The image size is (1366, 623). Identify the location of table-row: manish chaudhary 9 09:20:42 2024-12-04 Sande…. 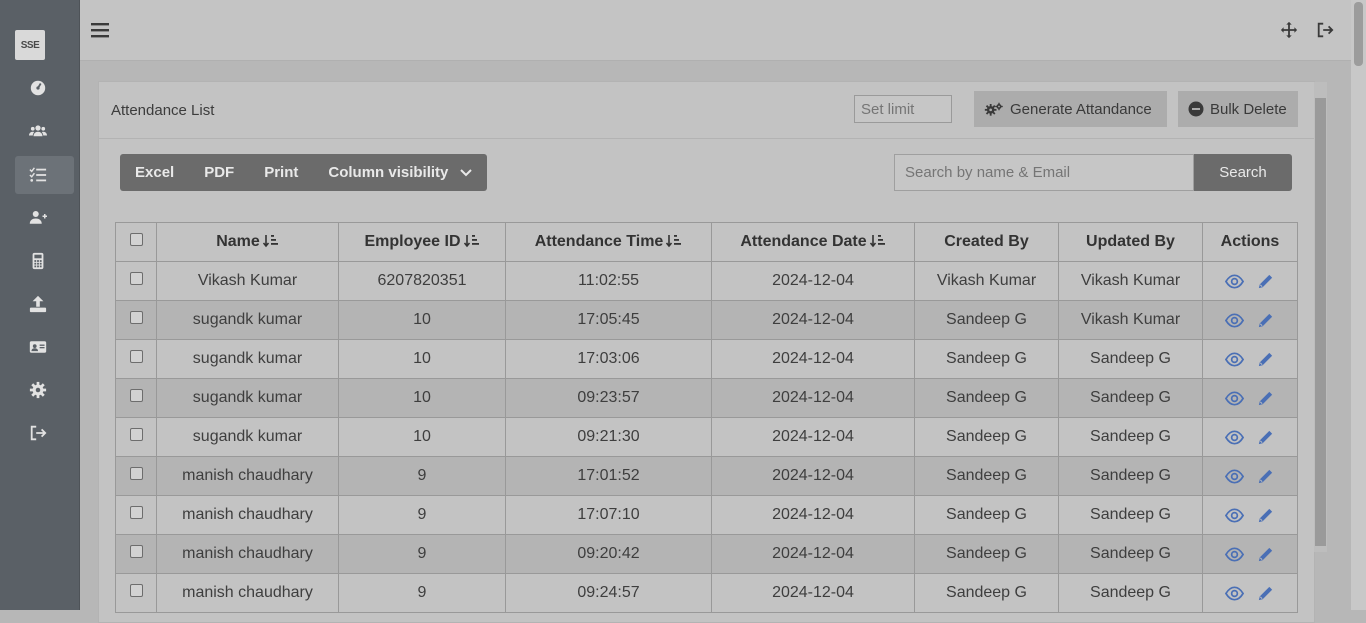
(706, 554).